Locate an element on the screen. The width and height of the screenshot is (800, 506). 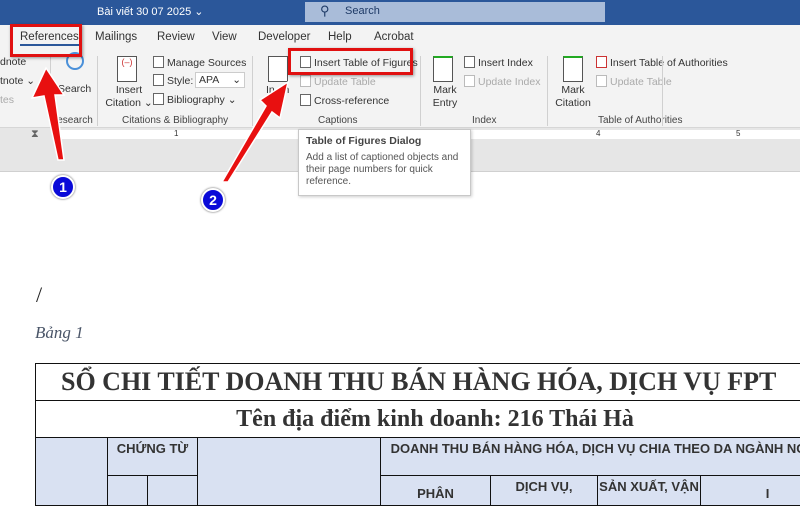
text-cursor-mark: / is located at coordinates (39, 295).